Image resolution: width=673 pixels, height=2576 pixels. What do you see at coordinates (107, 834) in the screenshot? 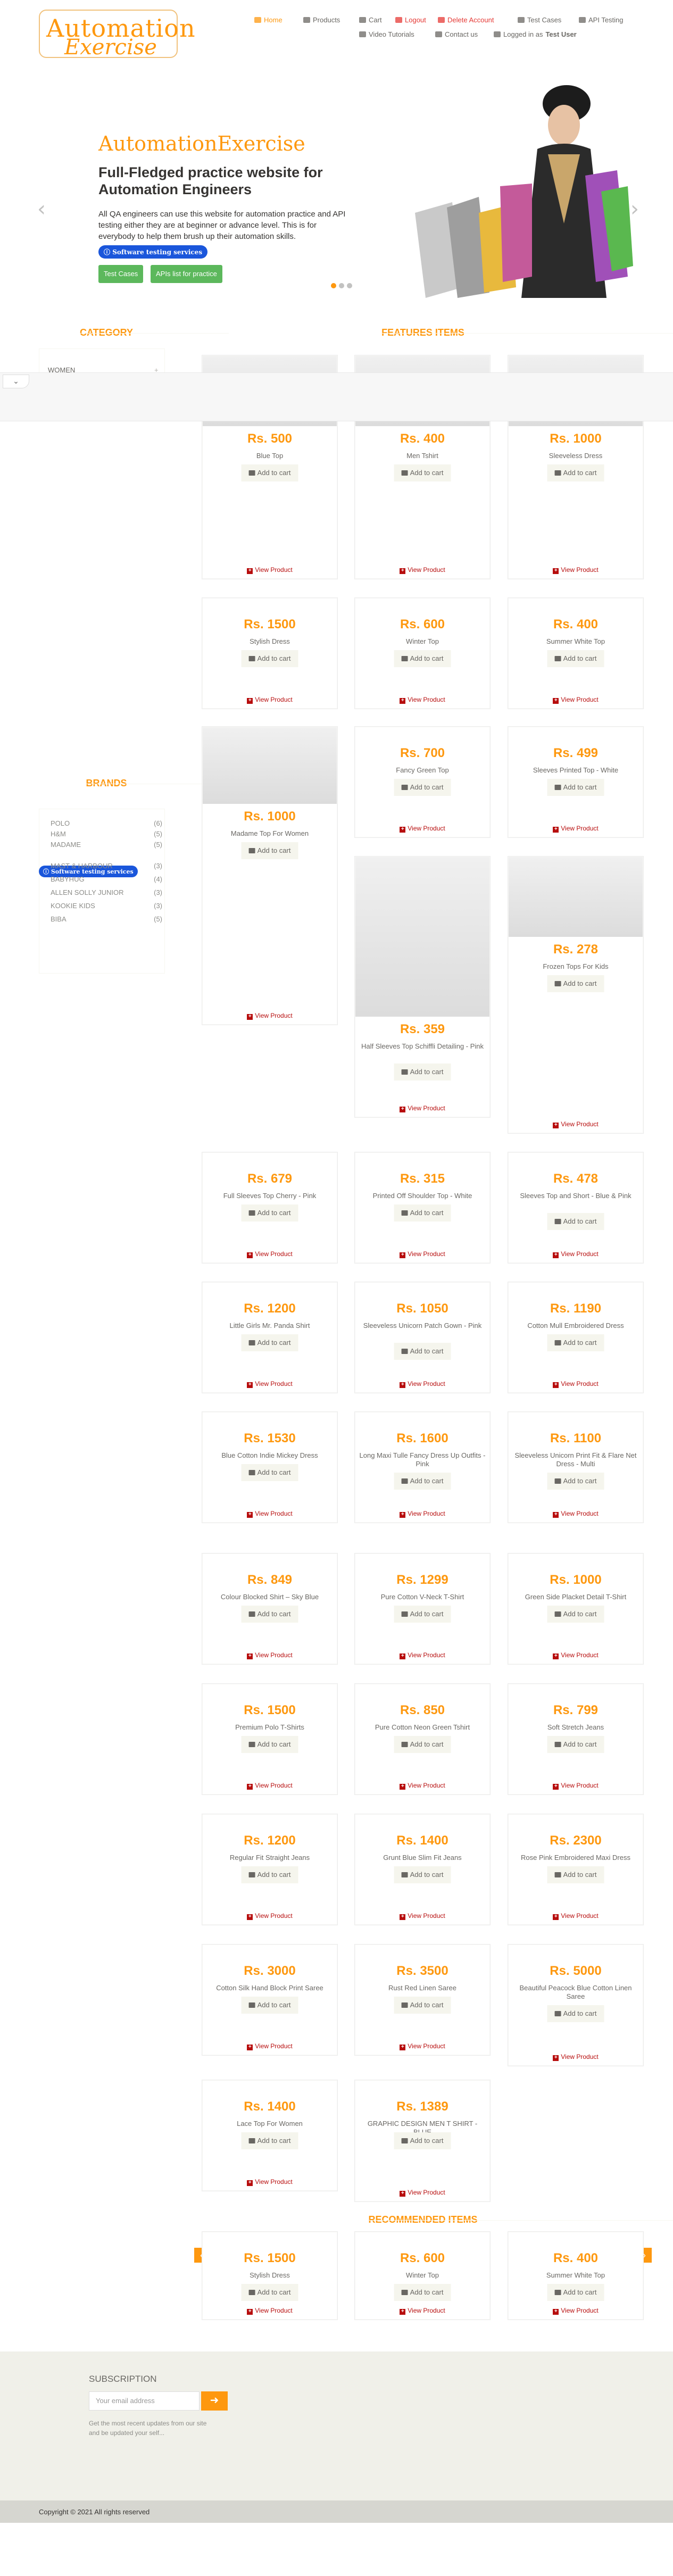
I see `brand-item: H&M (5)` at bounding box center [107, 834].